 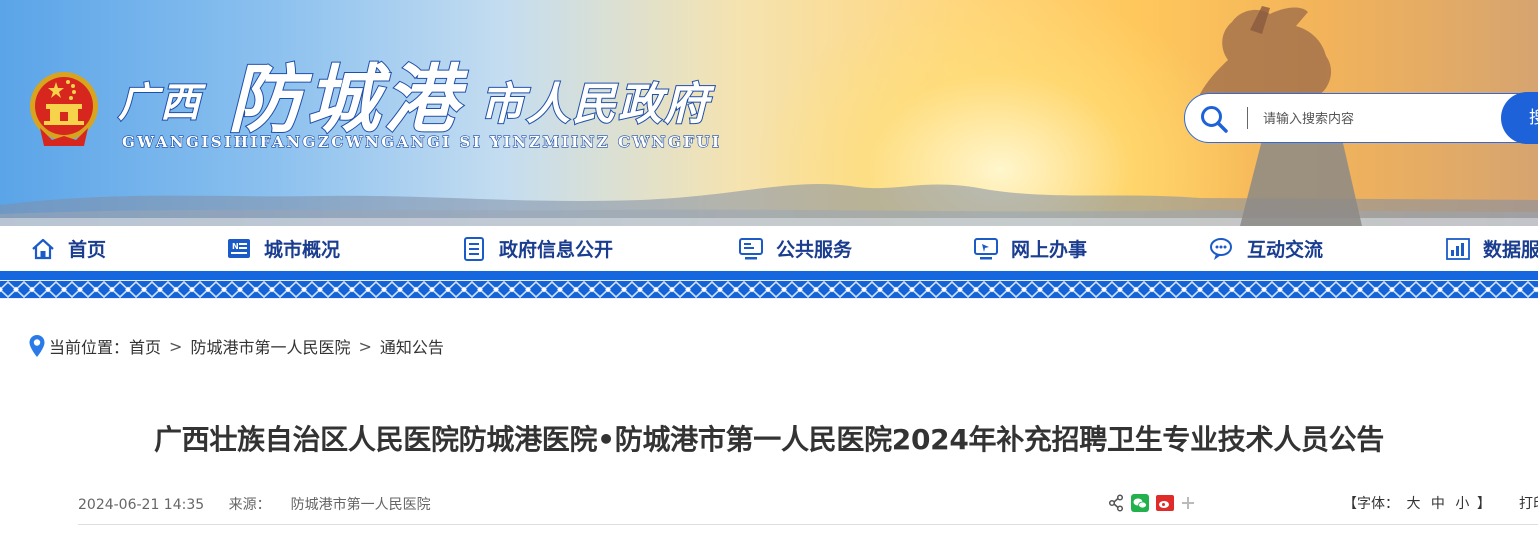 I want to click on nav-label: 网上办事, so click(x=1049, y=250).